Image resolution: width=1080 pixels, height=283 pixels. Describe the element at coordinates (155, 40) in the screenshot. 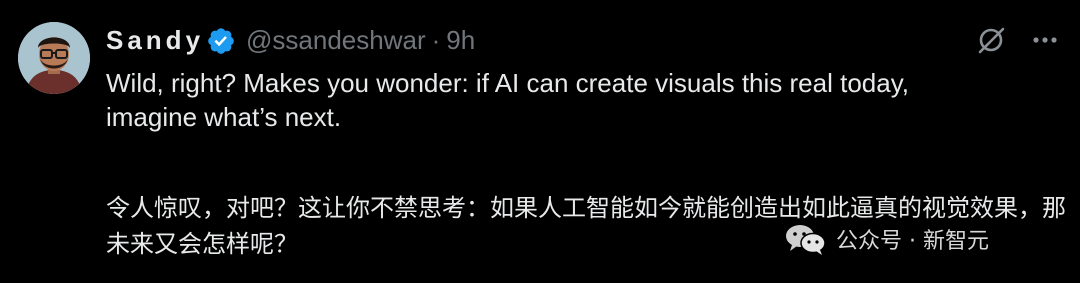

I see `display-name: Sandy` at that location.